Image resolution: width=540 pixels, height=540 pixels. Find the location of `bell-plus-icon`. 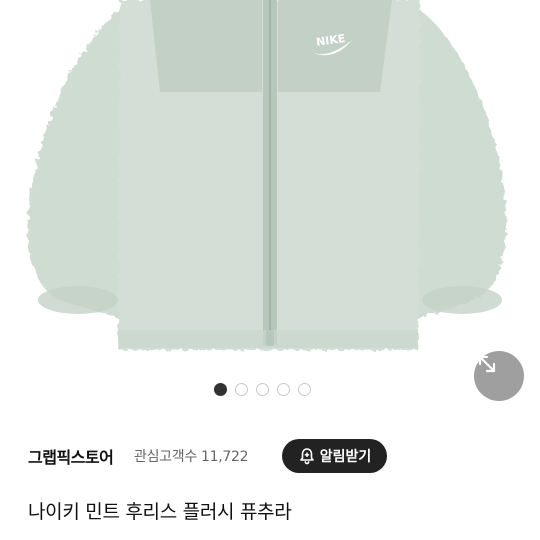

bell-plus-icon is located at coordinates (306, 456).